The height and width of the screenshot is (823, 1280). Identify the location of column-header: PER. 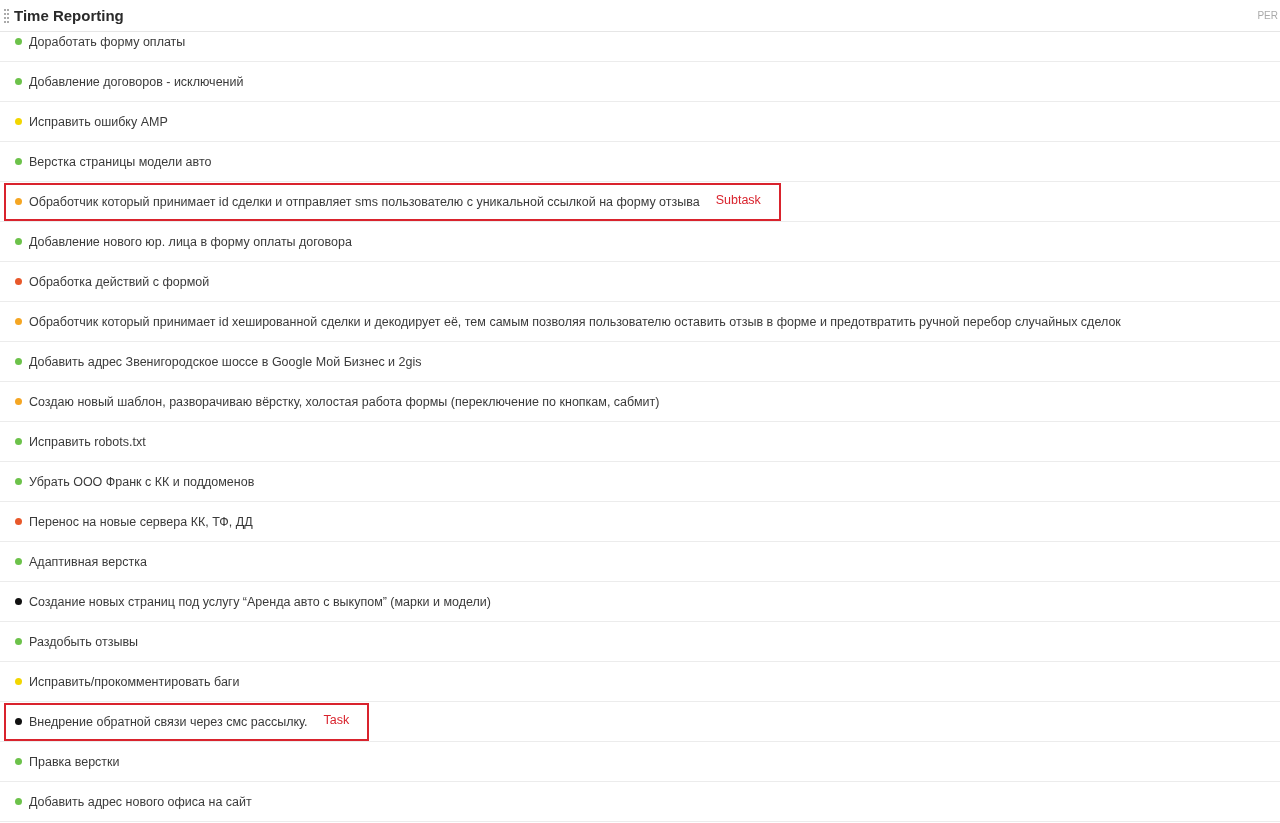
(1267, 15).